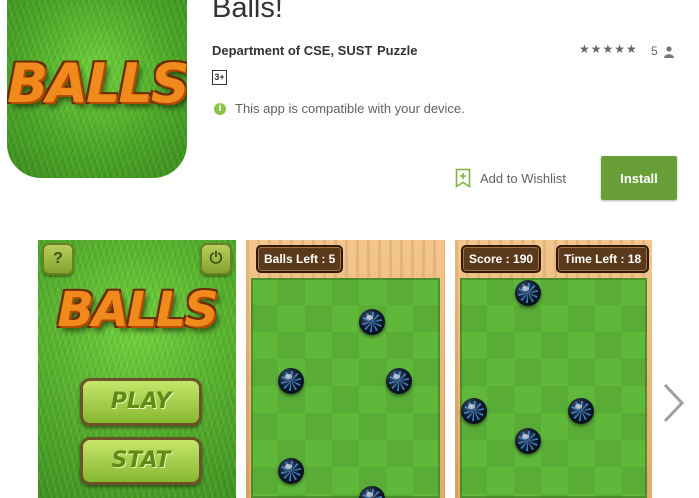 The image size is (699, 498). Describe the element at coordinates (501, 259) in the screenshot. I see `score-label: Score : 190` at that location.